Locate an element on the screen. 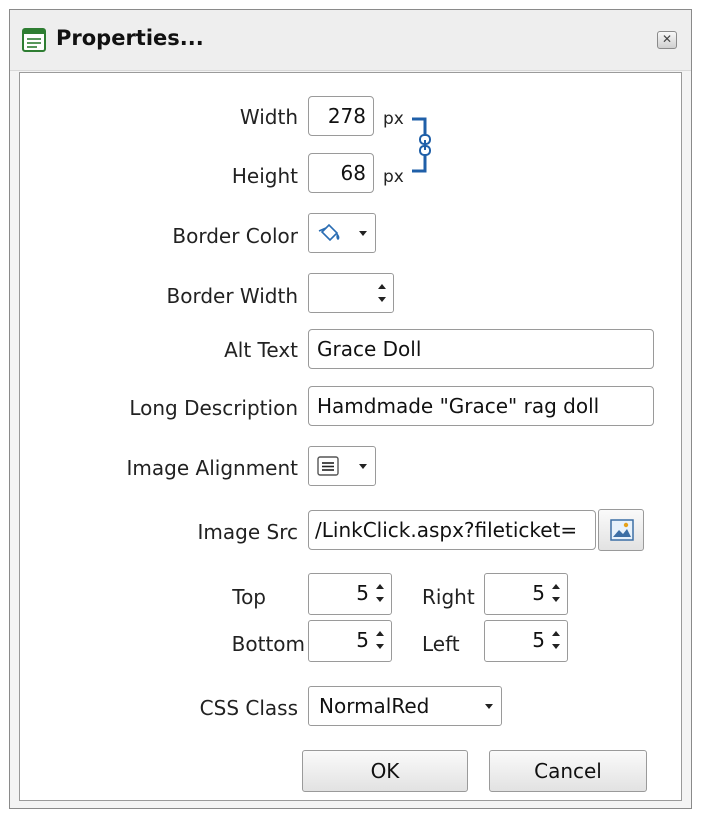 This screenshot has height=821, width=701. border-color-picker is located at coordinates (342, 233).